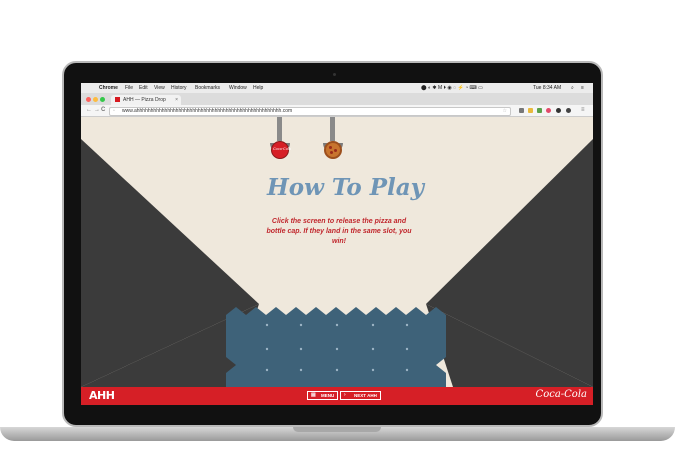 This screenshot has width=675, height=450. I want to click on next-button-label: NEXT AHH, so click(365, 395).